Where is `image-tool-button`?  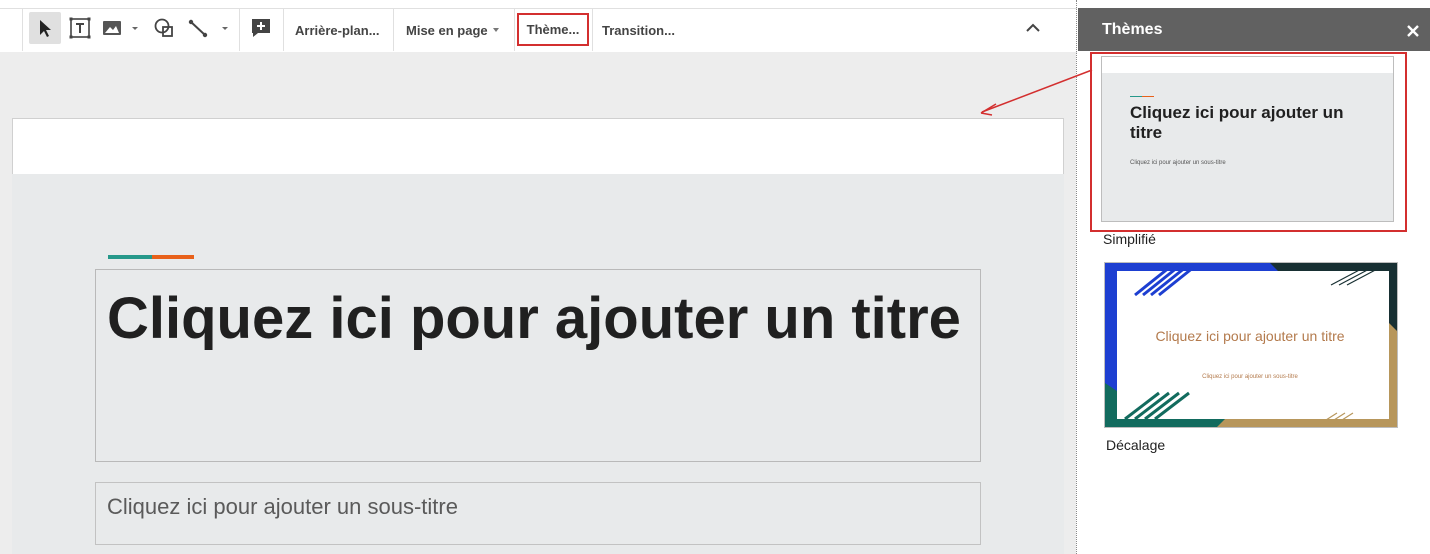 image-tool-button is located at coordinates (121, 28).